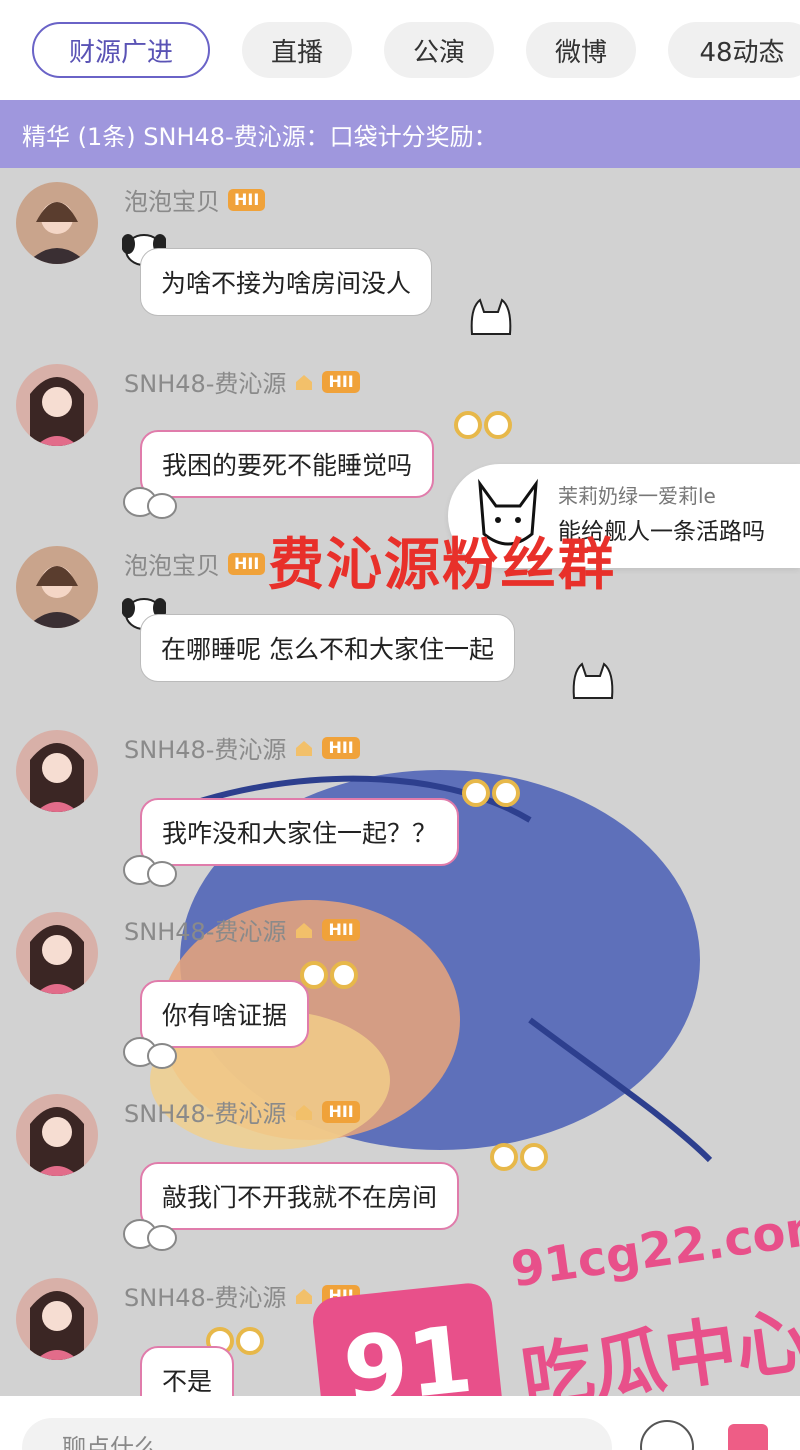  Describe the element at coordinates (439, 50) in the screenshot. I see `tab-performance: 公演` at that location.